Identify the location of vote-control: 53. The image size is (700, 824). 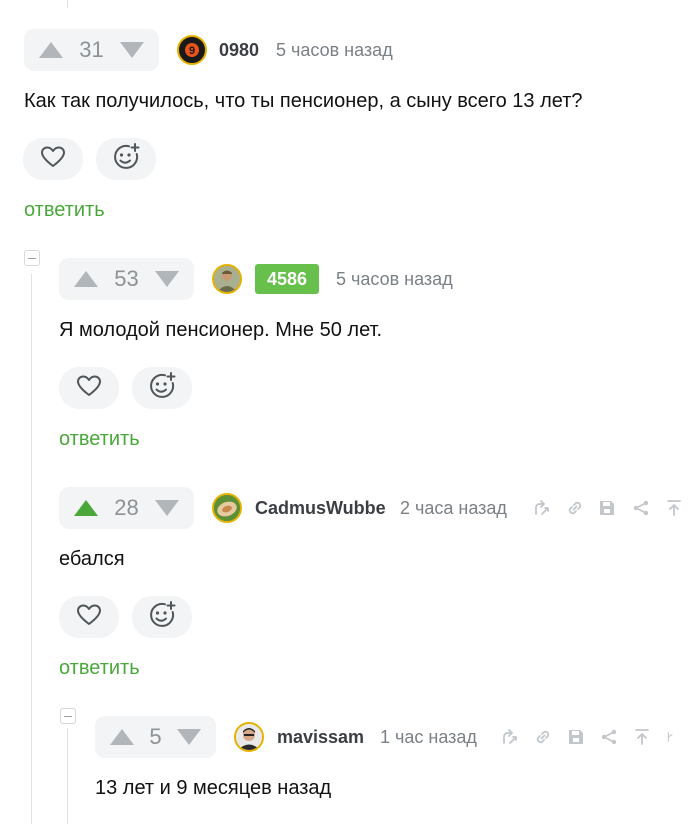
(126, 279).